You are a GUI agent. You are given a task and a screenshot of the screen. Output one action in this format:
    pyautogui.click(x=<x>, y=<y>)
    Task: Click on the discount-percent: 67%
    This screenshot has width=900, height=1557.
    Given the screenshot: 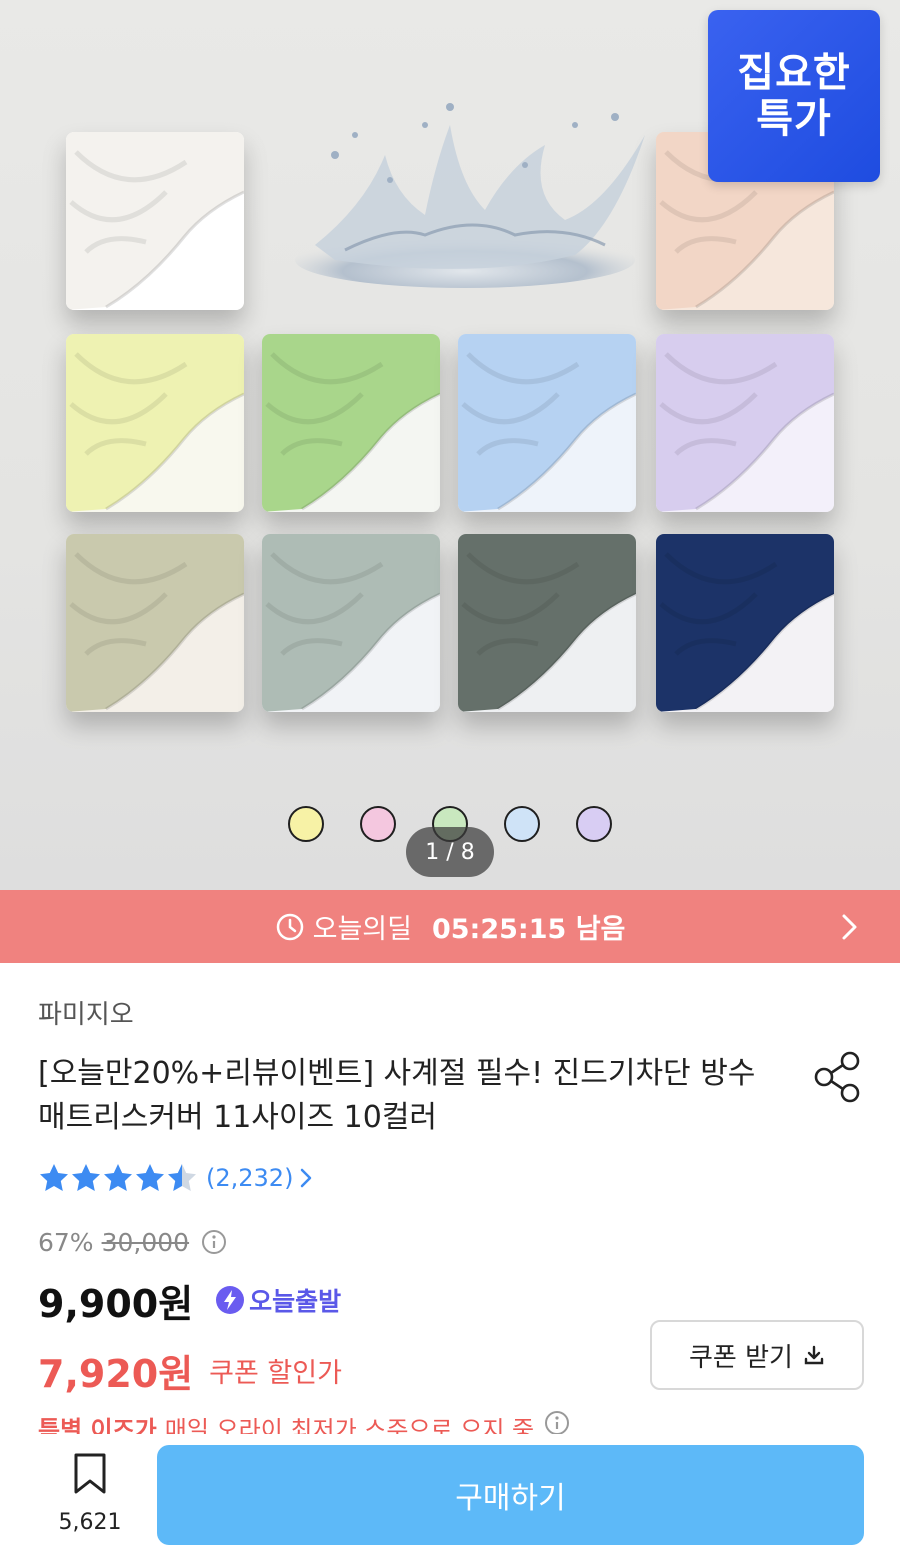 What is the action you would take?
    pyautogui.click(x=66, y=1242)
    